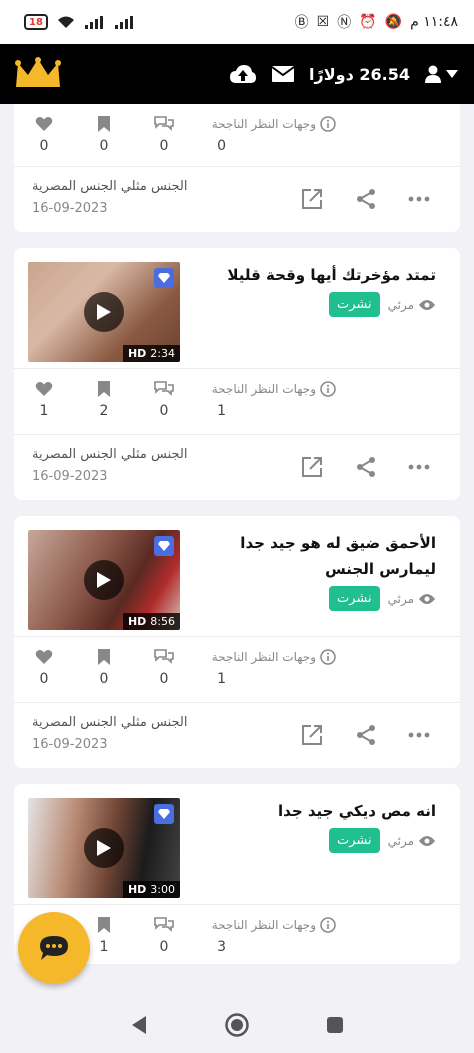 This screenshot has width=474, height=1053. I want to click on nav-back-button, so click(139, 1025).